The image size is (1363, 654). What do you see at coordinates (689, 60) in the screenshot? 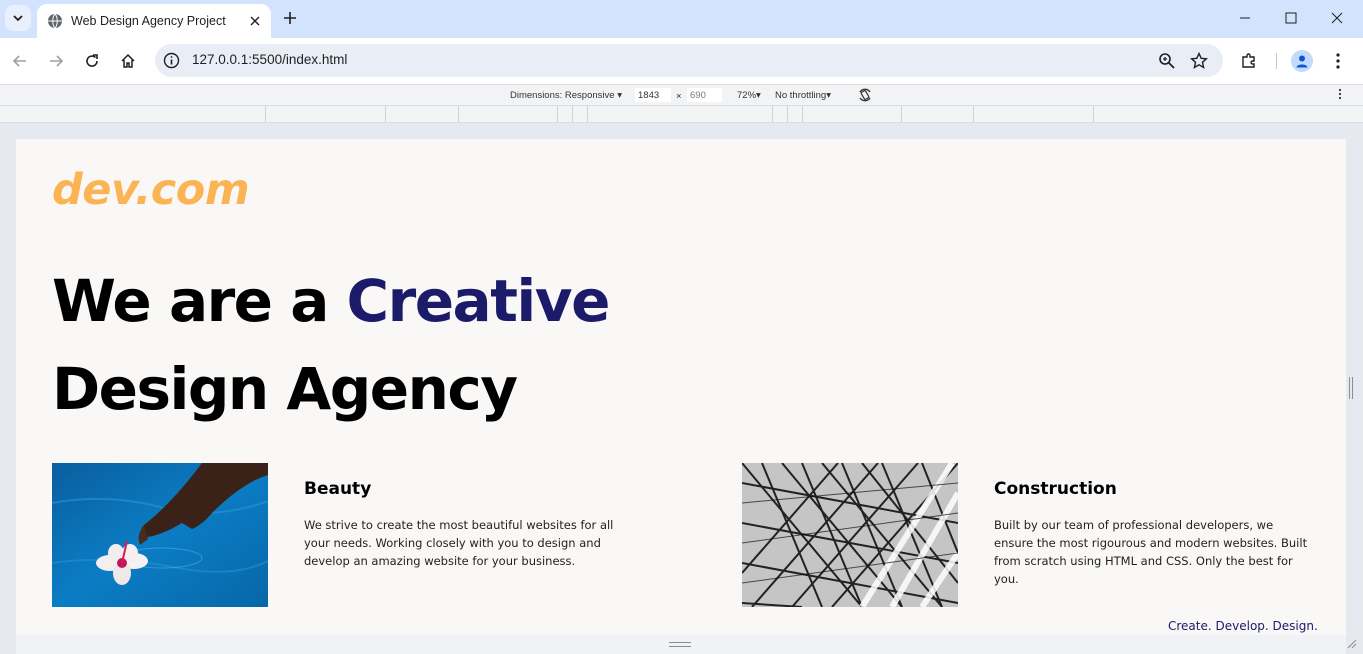
I see `address-bar: 127.0.0.1:5500/index.html` at bounding box center [689, 60].